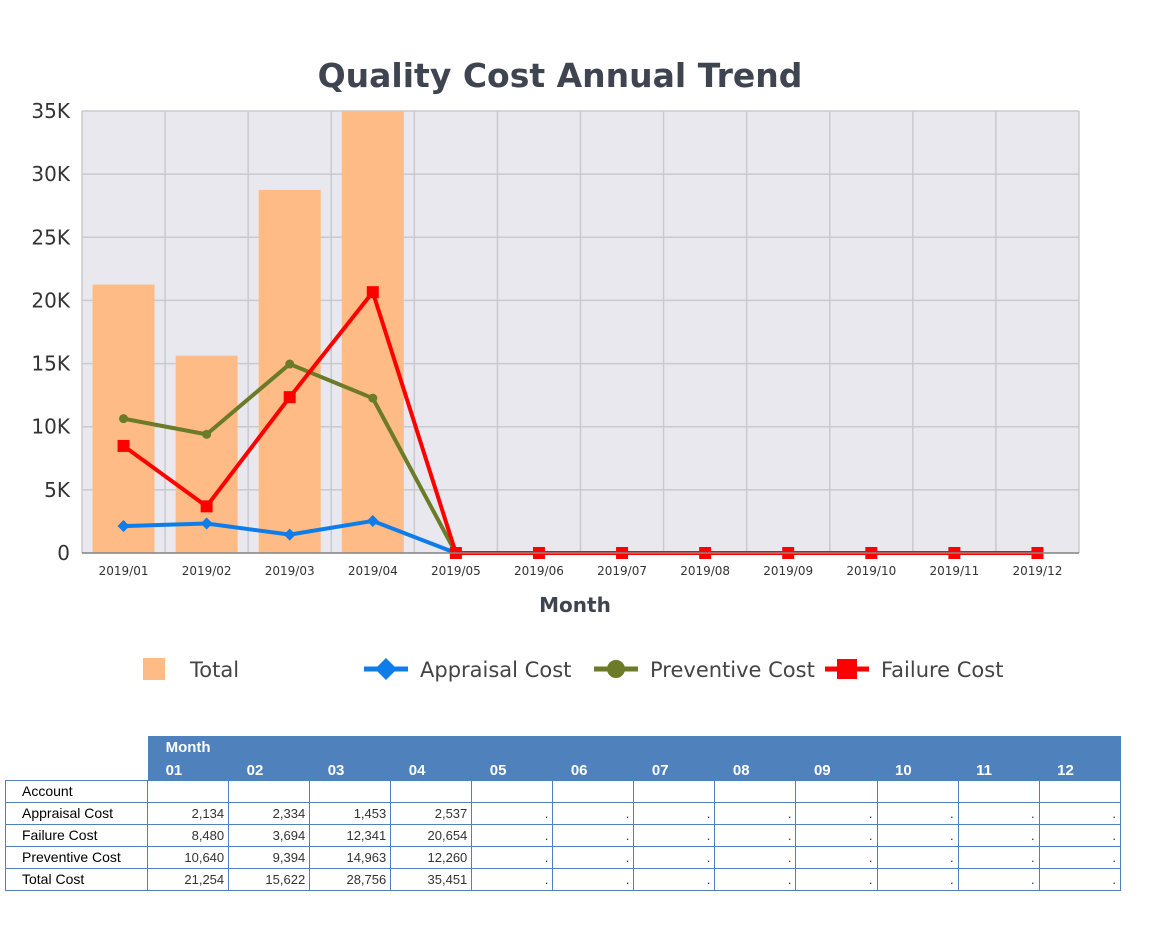 The height and width of the screenshot is (946, 1162). Describe the element at coordinates (788, 571) in the screenshot. I see `x-tick-label: 2019/09` at that location.